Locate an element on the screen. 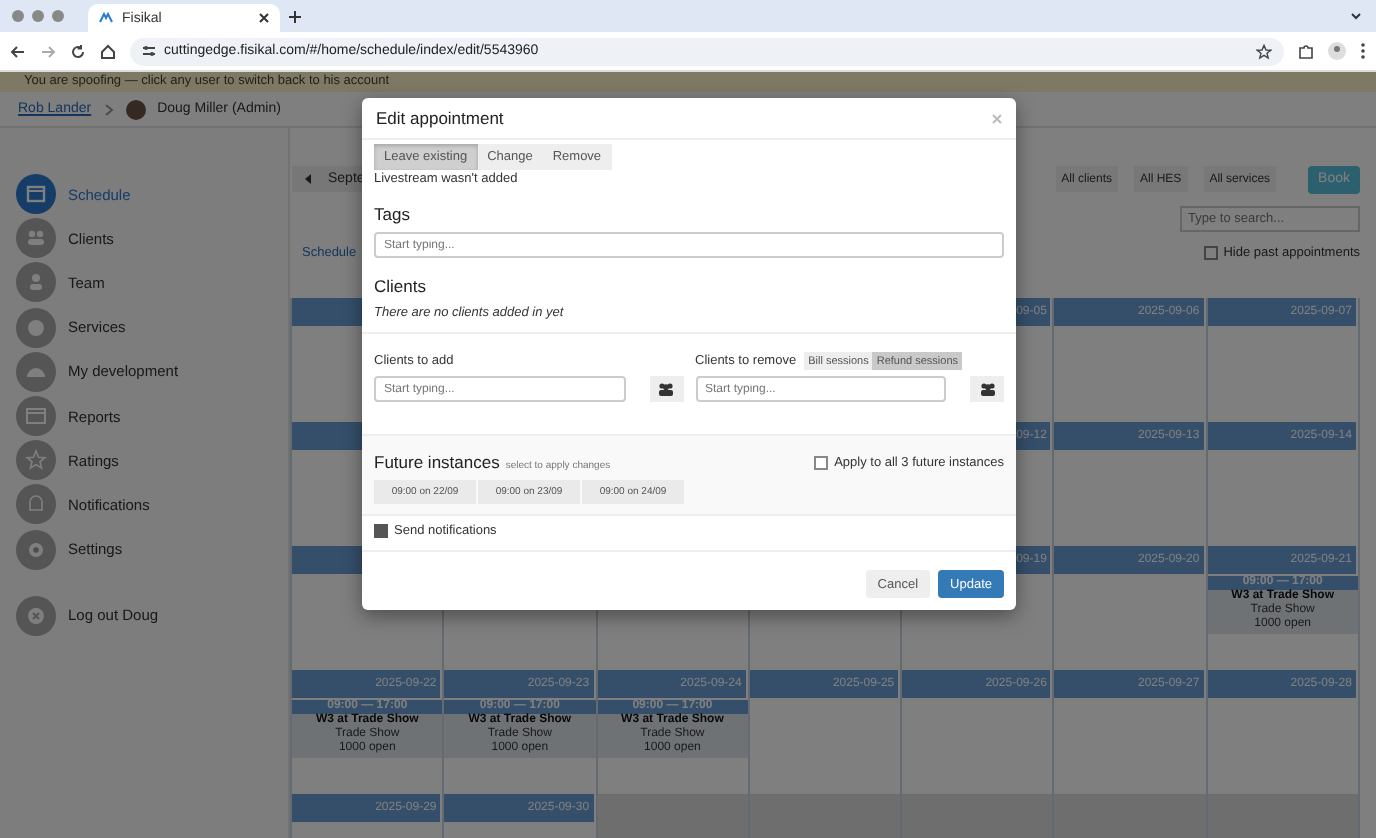 The width and height of the screenshot is (1376, 838). person-icon is located at coordinates (36, 282).